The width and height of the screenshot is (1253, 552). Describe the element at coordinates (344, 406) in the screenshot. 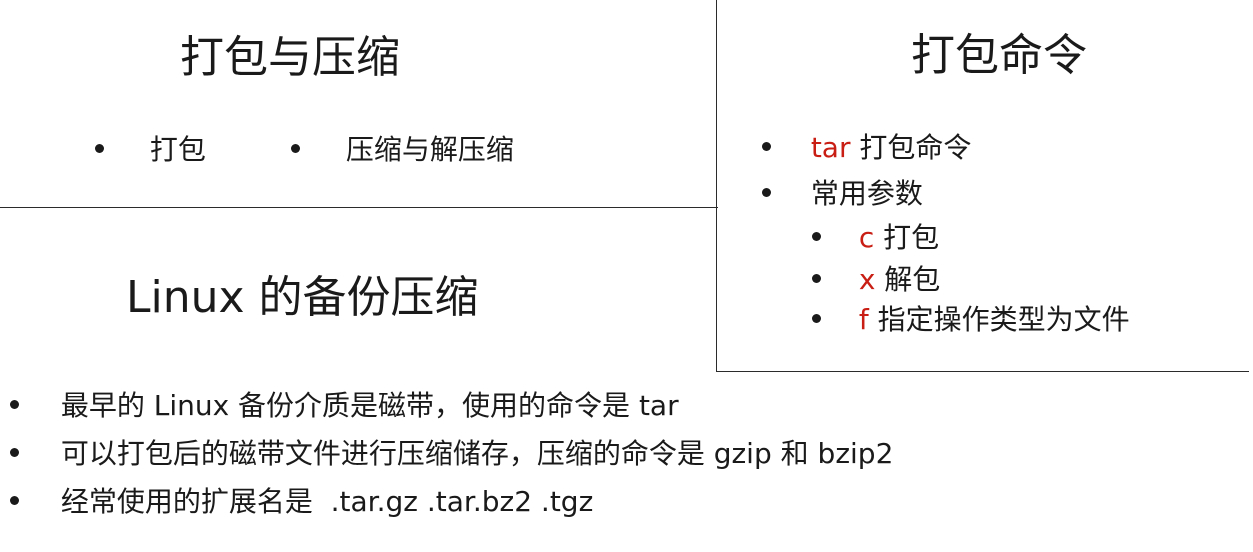

I see `linux-backup-item-1: 最早的 Linux 备份介质是磁带，使用的命令是 tar` at that location.